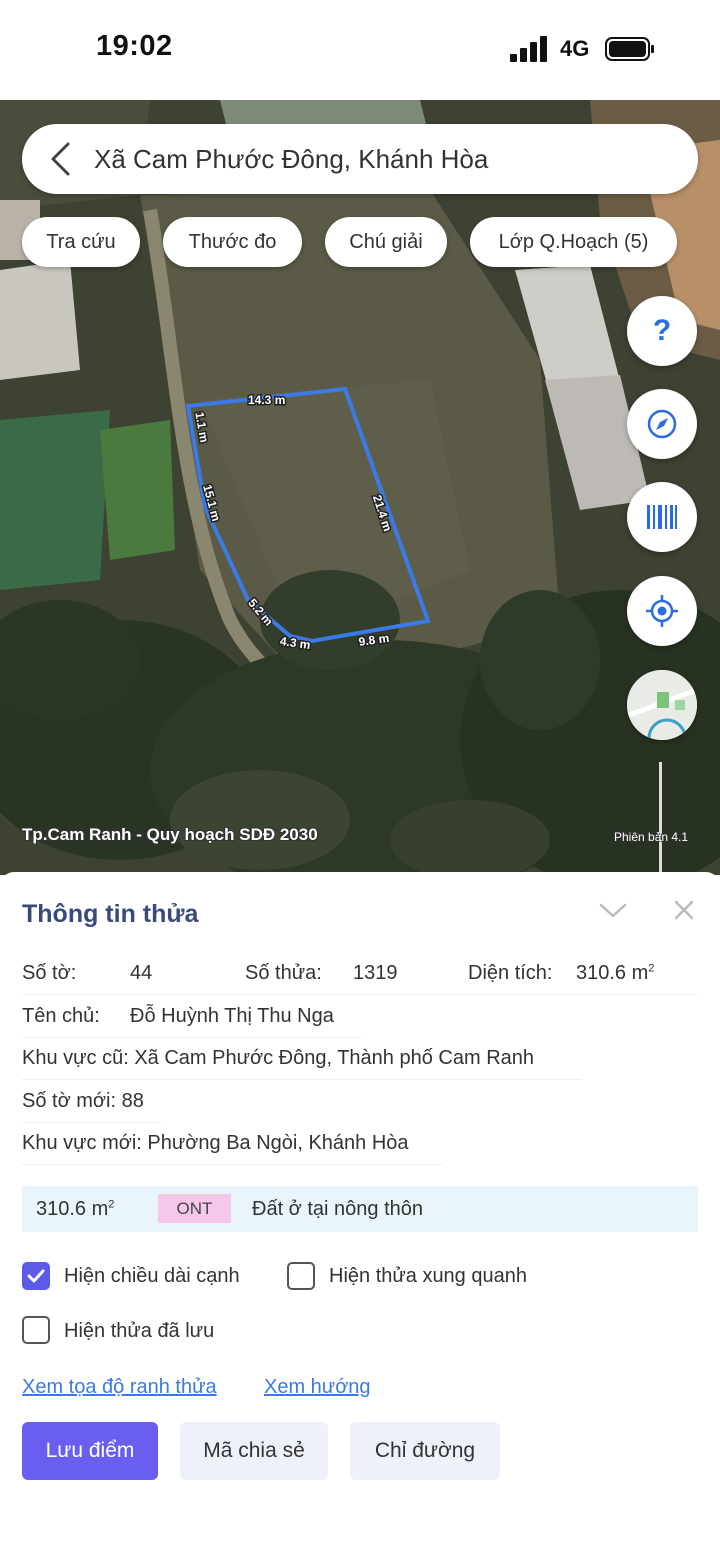 The width and height of the screenshot is (720, 1560). I want to click on status-bar: 19:02 4G, so click(360, 50).